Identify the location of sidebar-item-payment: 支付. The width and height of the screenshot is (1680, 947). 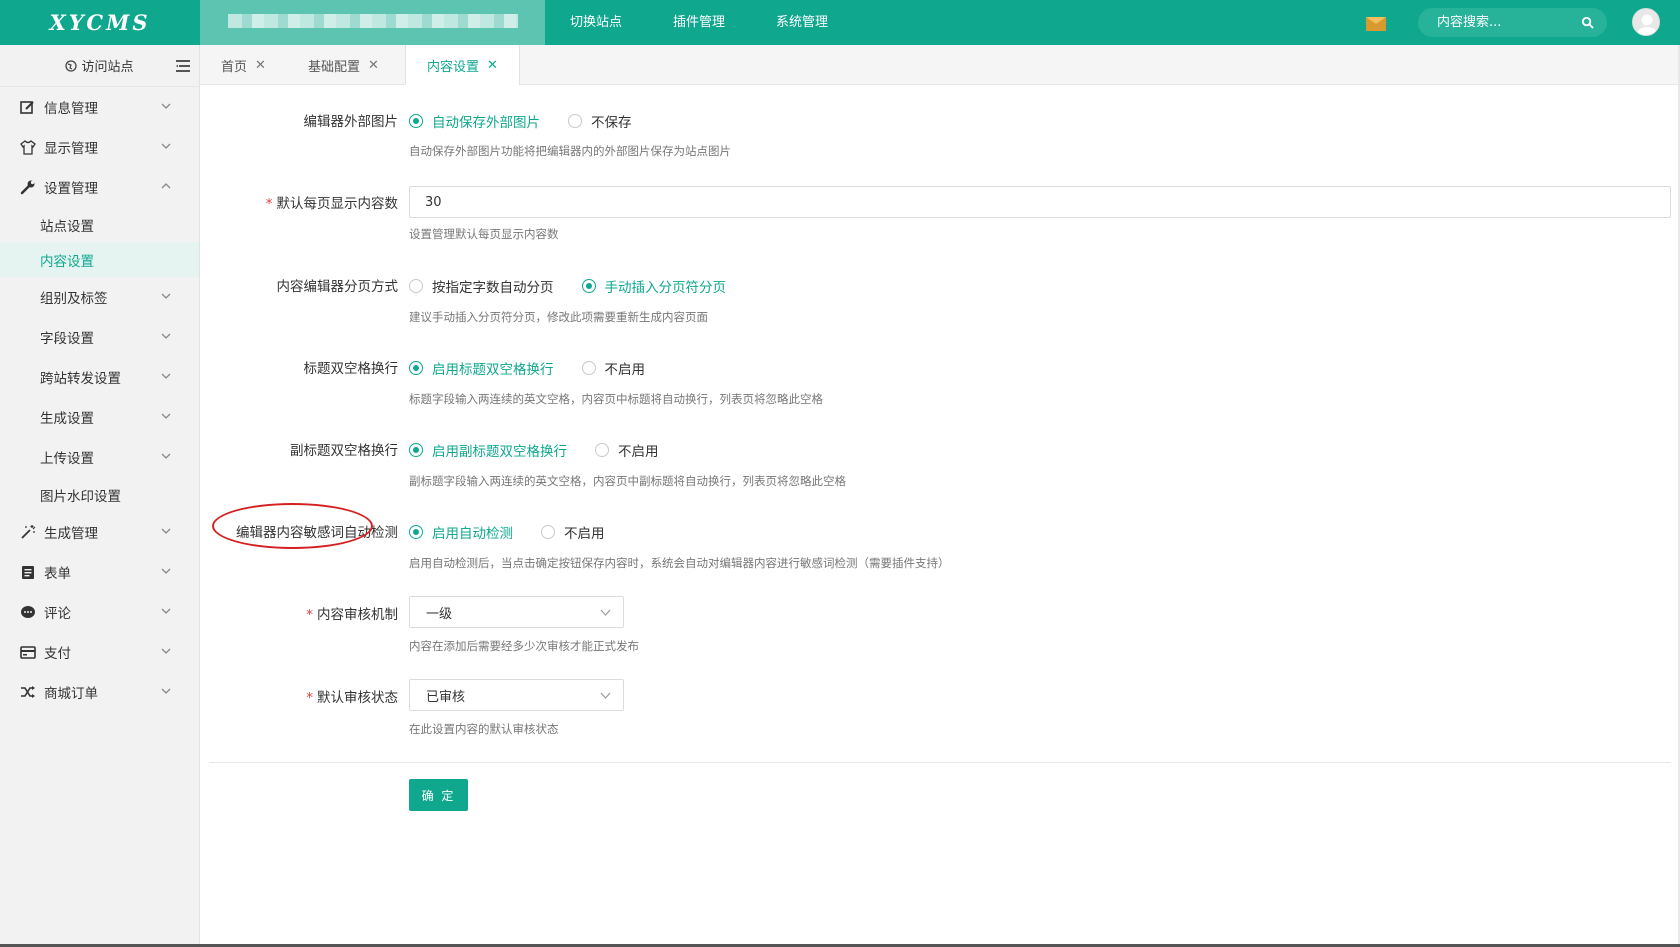
(99, 652).